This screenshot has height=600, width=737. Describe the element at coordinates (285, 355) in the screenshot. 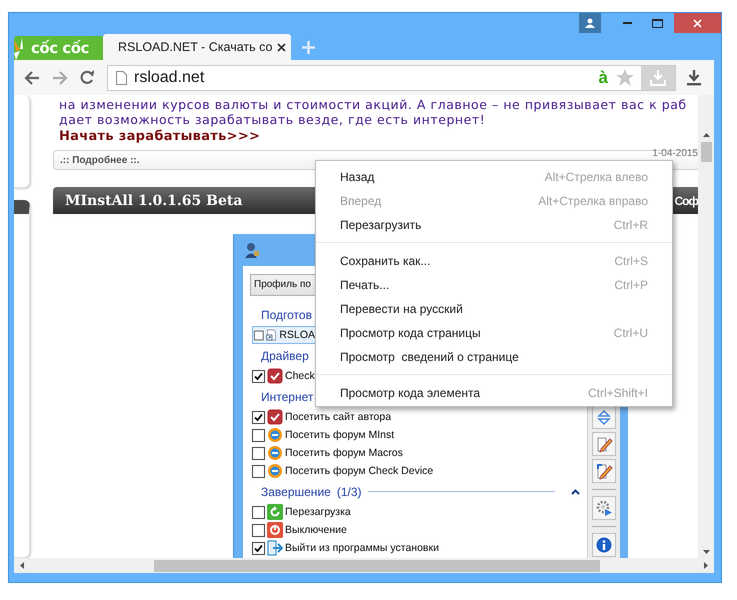

I see `group-header: Драйвер` at that location.